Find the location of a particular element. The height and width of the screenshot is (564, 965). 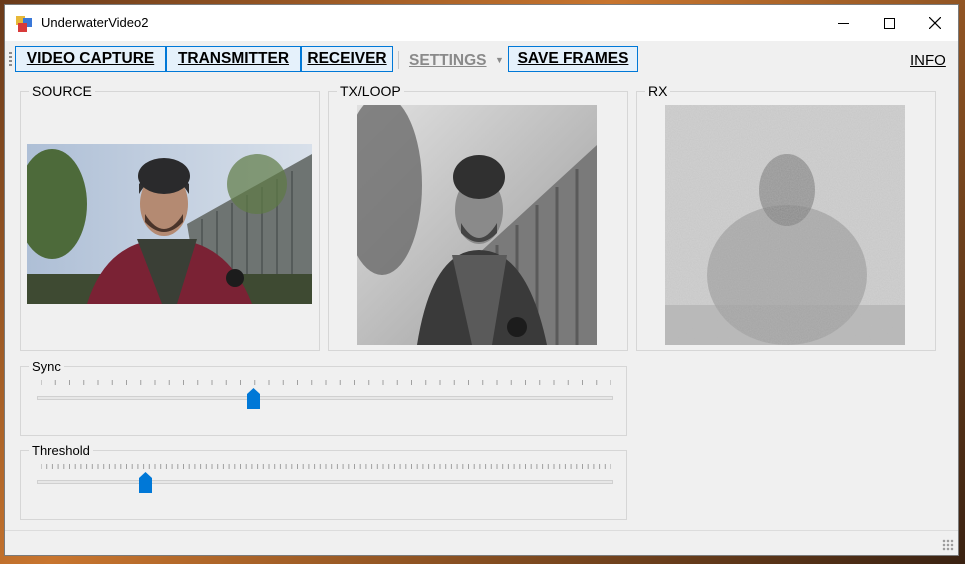

toolbar-grip is located at coordinates (10, 60).